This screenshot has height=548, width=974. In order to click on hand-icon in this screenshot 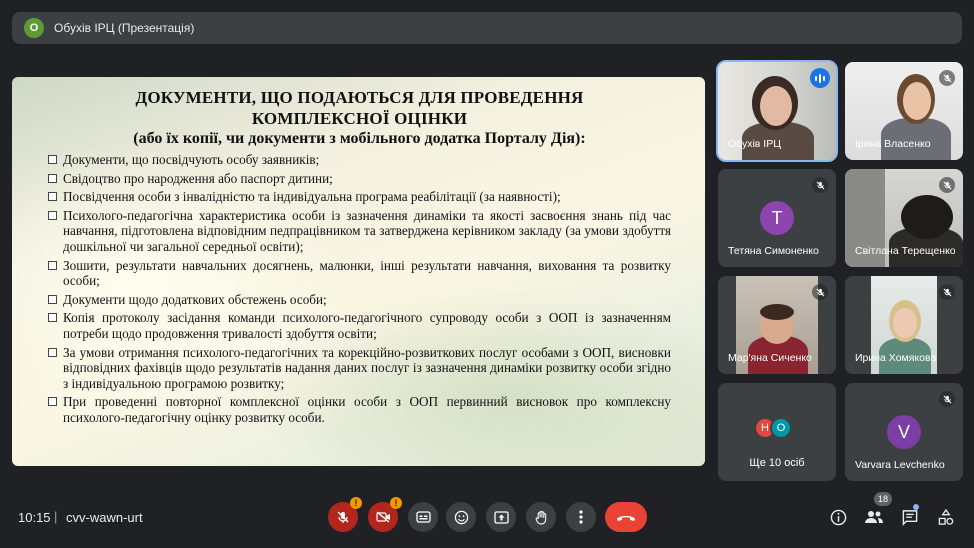, I will do `click(541, 517)`.